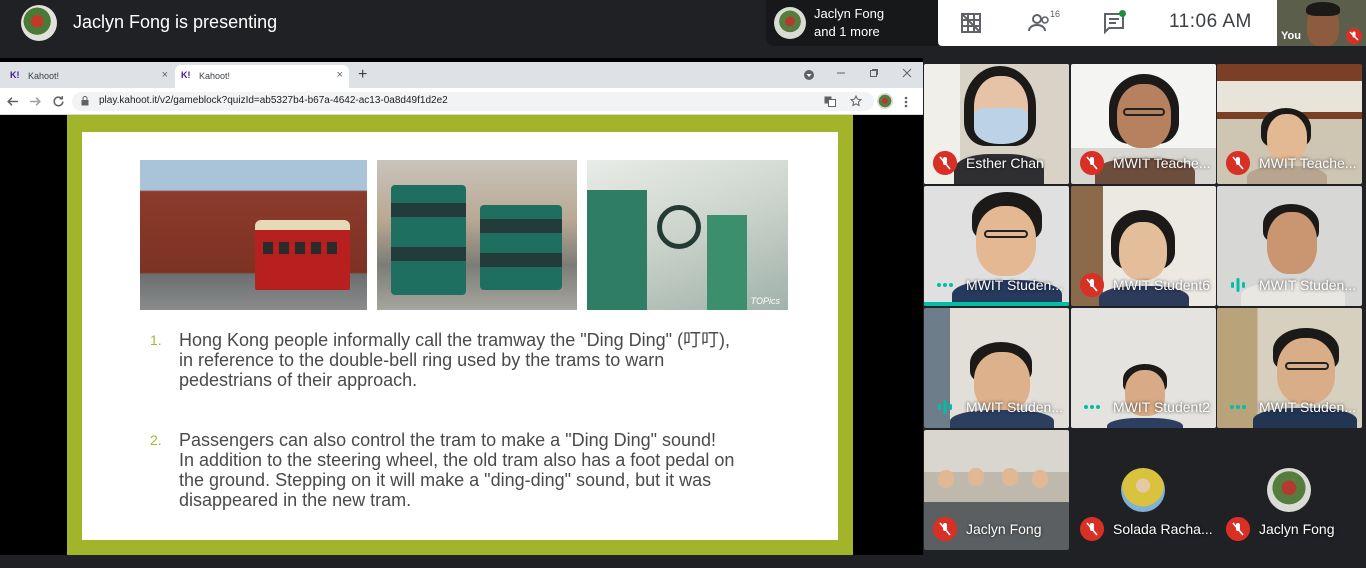 Image resolution: width=1366 pixels, height=568 pixels. I want to click on pinned-name: Jaclyn Fong, so click(849, 13).